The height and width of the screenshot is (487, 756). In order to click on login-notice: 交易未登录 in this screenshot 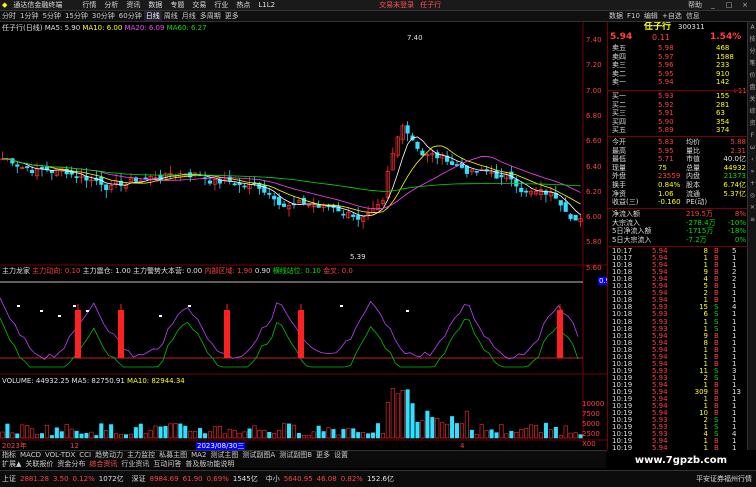, I will do `click(396, 5)`.